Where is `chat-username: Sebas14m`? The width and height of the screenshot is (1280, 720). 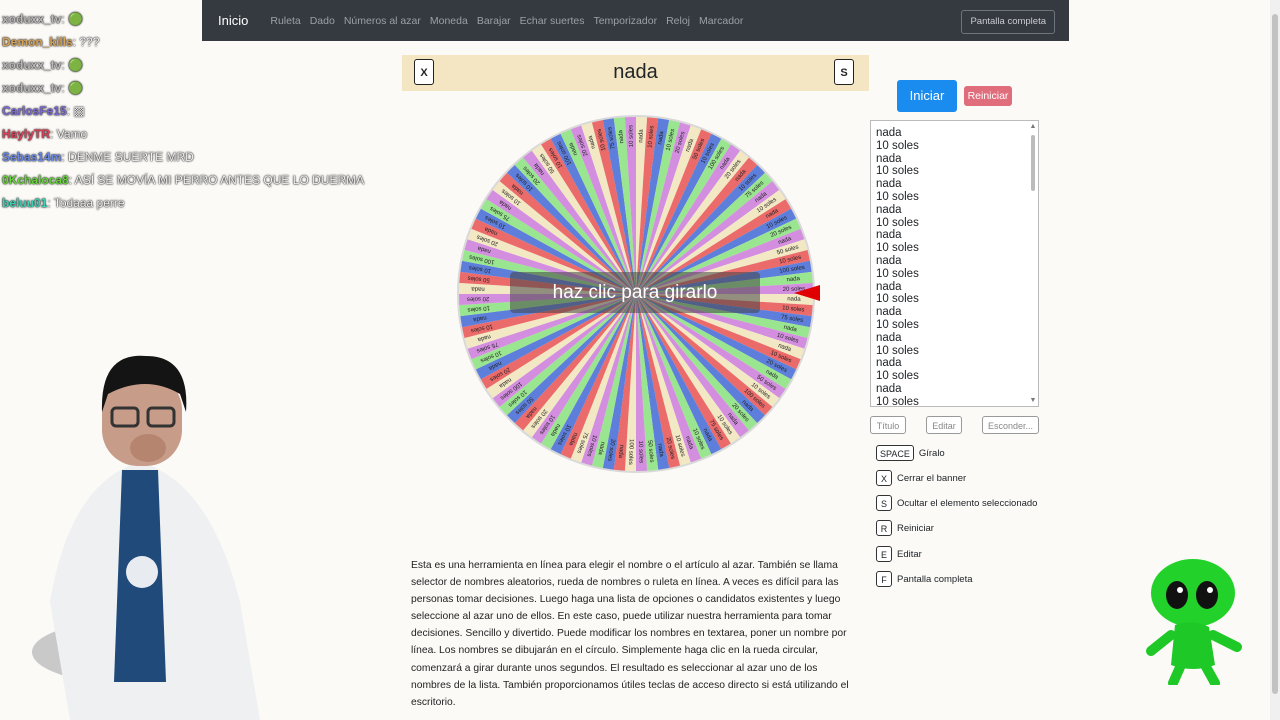 chat-username: Sebas14m is located at coordinates (32, 157).